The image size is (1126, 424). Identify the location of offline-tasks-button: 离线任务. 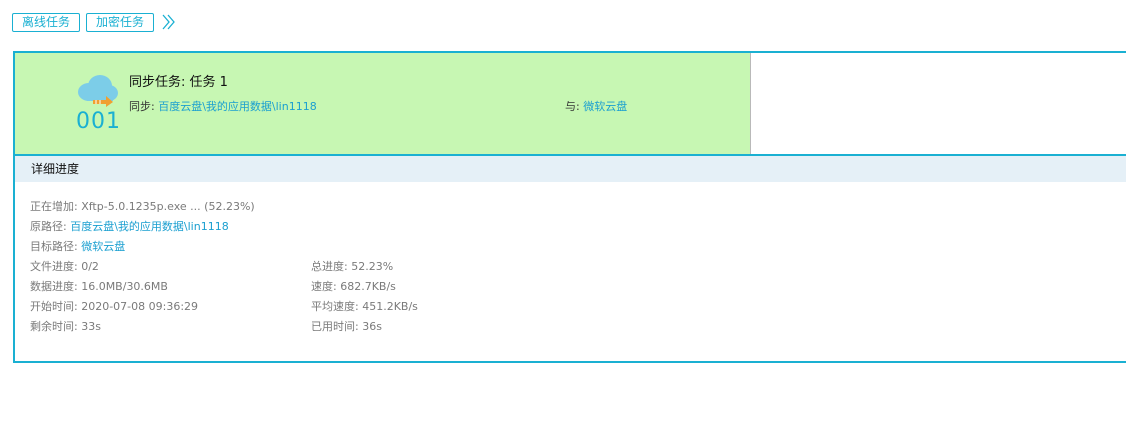
(46, 22).